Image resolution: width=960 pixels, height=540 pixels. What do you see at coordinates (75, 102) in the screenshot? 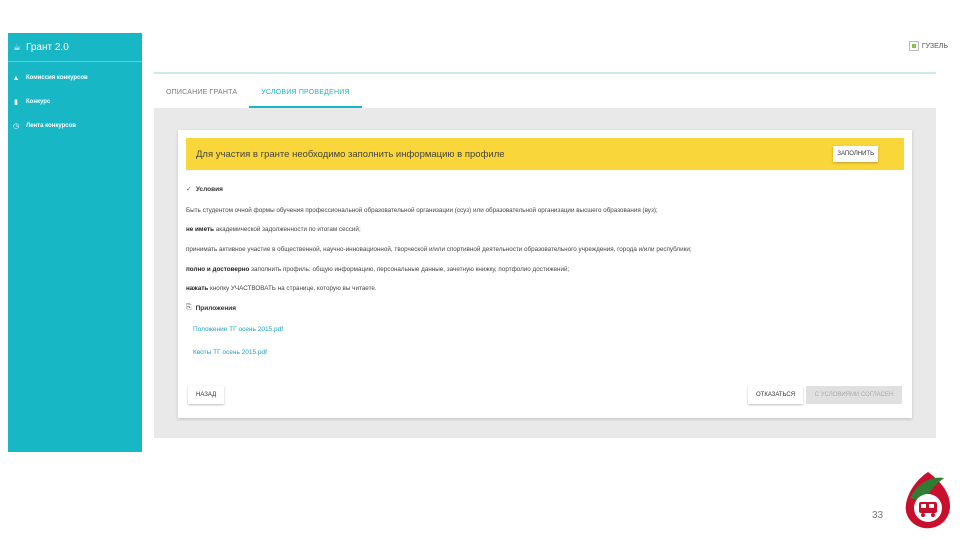
I see `sidebar-item-contest: ▮ Конкурс` at bounding box center [75, 102].